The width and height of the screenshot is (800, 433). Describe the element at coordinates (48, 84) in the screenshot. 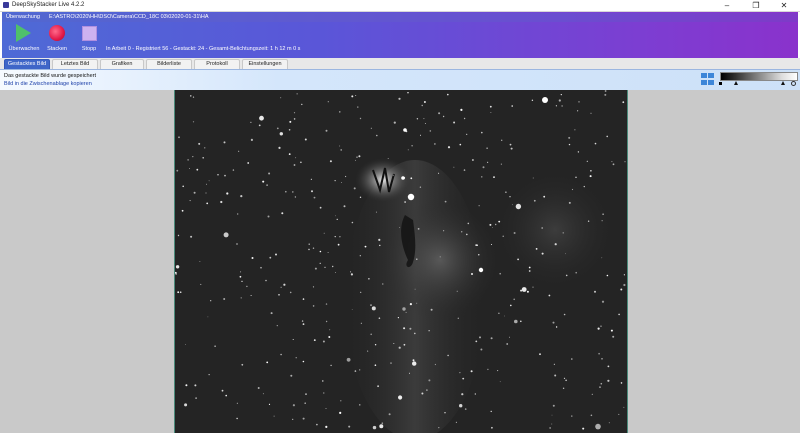

I see `copy-to-clipboard-link: Bild in die Zwischenablage kopieren` at that location.